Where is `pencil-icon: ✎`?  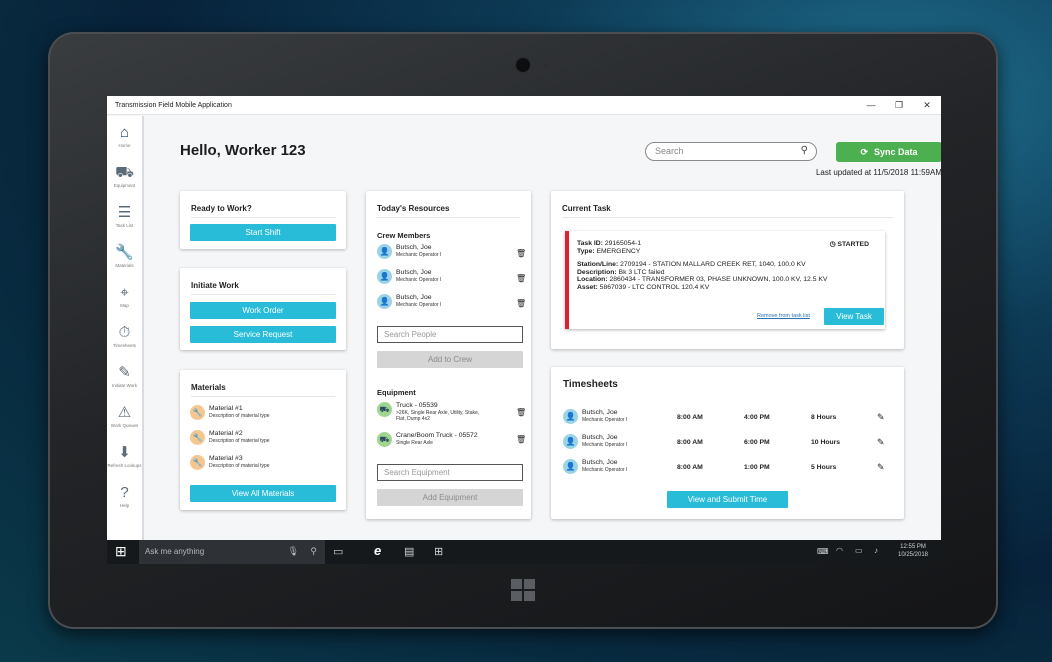
pencil-icon: ✎ is located at coordinates (124, 372).